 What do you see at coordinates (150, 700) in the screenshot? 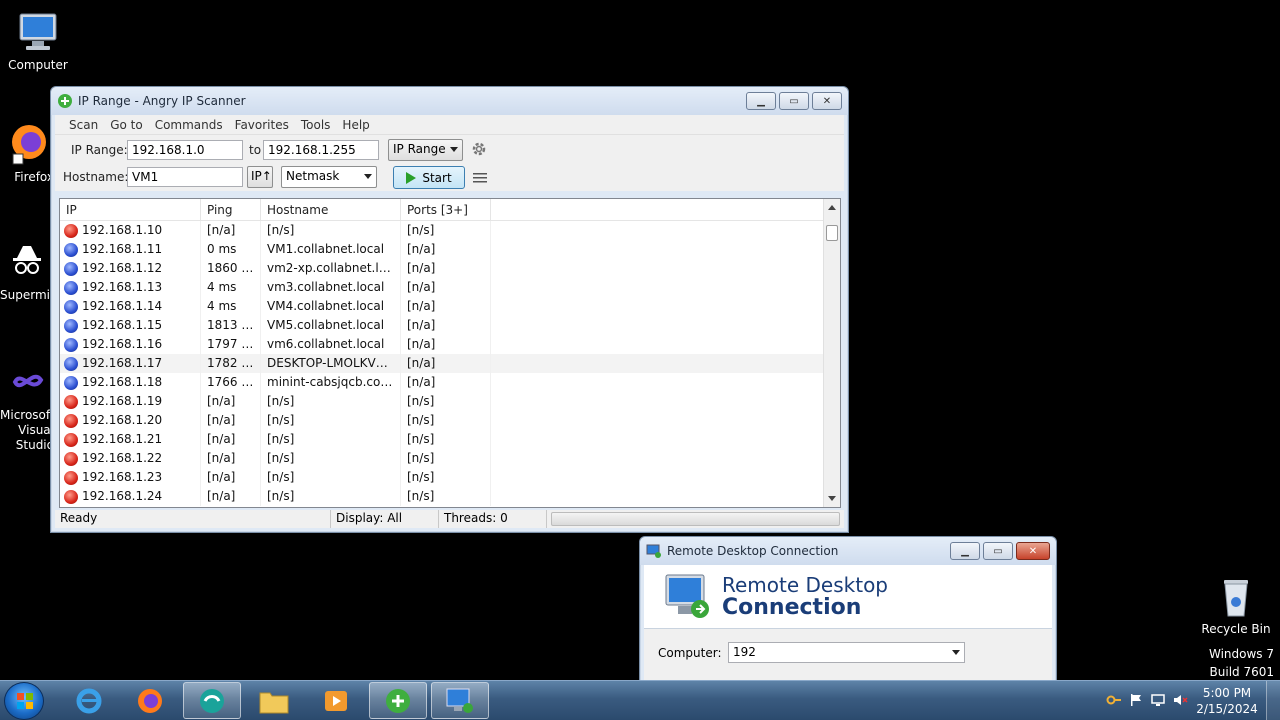
I see `taskbar-firefox` at bounding box center [150, 700].